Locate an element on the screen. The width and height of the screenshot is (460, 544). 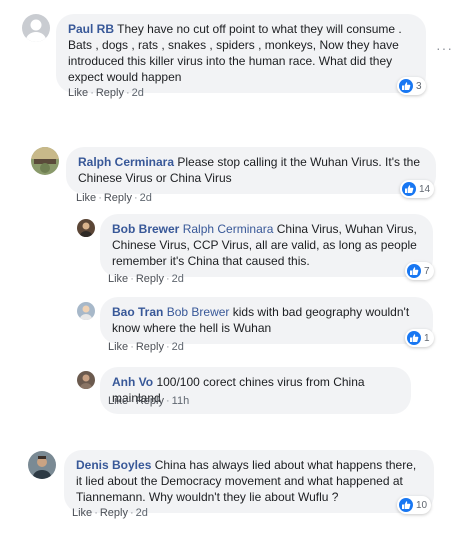
reaction-count: 3 is located at coordinates (411, 86).